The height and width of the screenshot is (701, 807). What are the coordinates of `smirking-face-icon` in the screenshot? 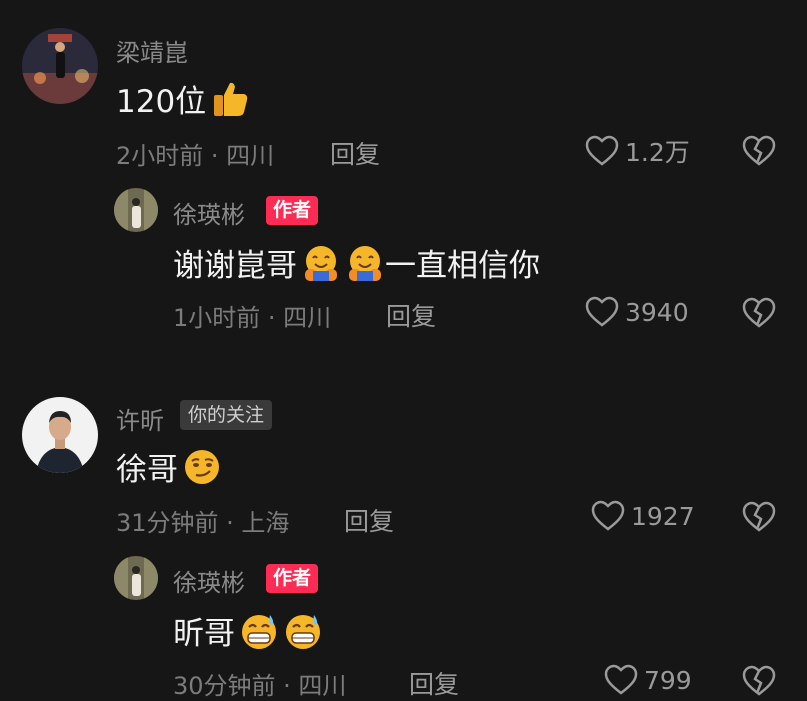 It's located at (202, 466).